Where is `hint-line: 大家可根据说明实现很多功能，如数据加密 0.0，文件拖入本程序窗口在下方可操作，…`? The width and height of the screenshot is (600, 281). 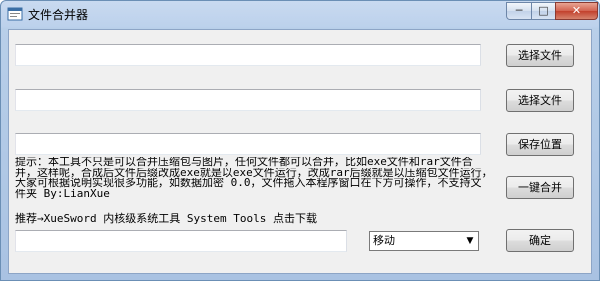 hint-line: 大家可根据说明实现很多功能，如数据加密 0.0，文件拖入本程序窗口在下方可操作，… is located at coordinates (248, 183).